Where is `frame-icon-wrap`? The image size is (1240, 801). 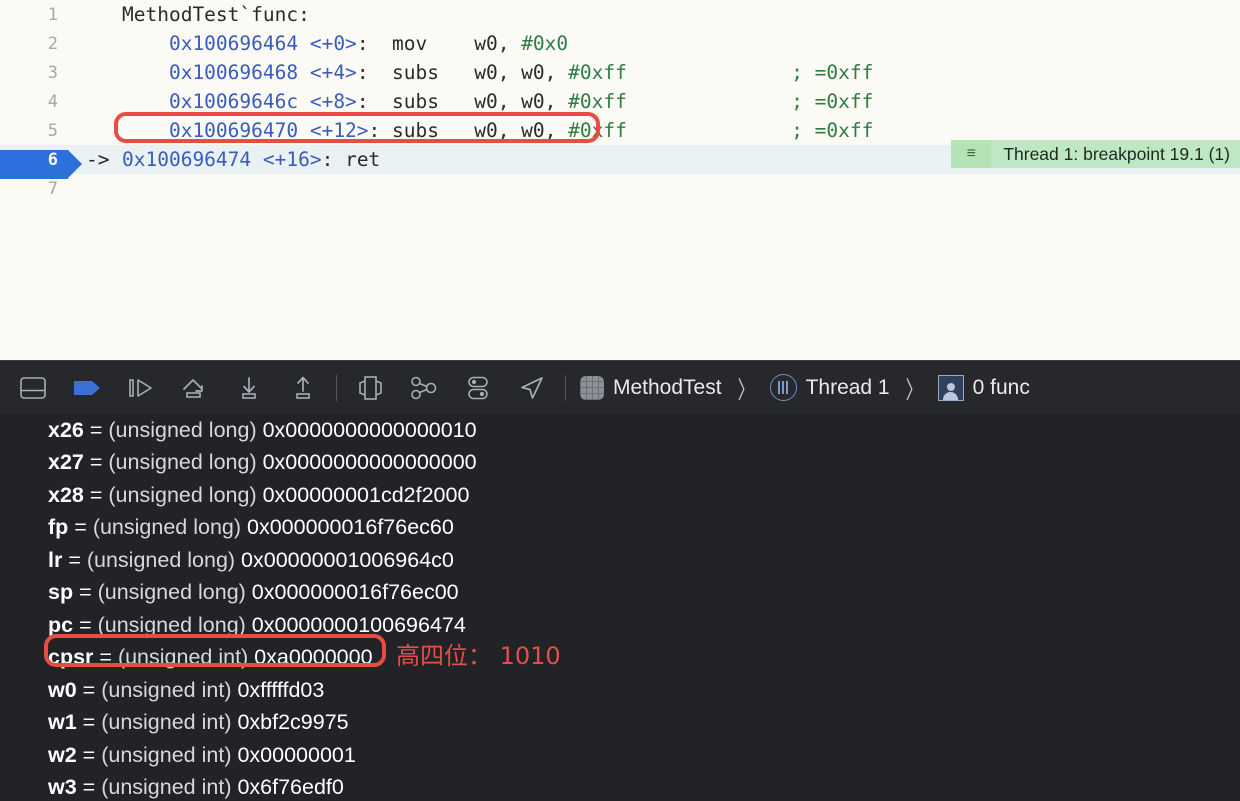
frame-icon-wrap is located at coordinates (950, 387).